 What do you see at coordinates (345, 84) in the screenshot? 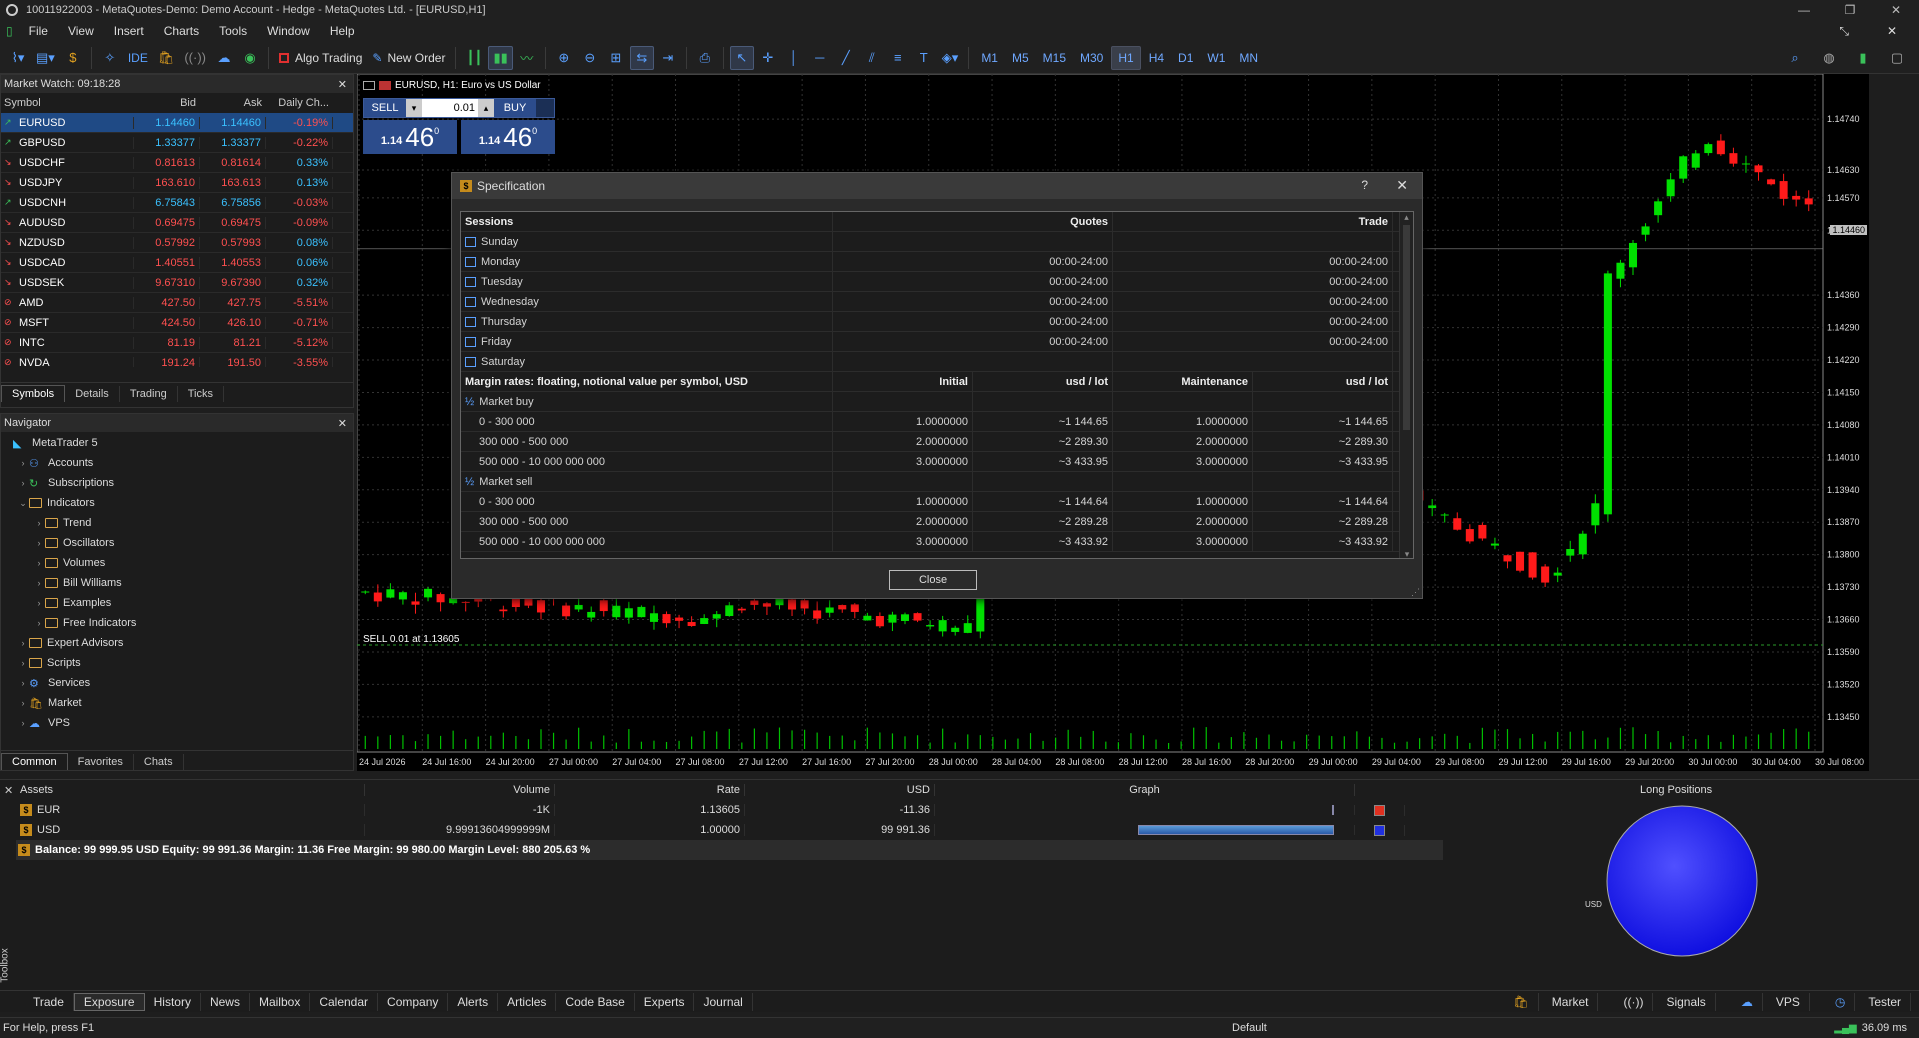
I see `market-watch-close-icon: ✕` at bounding box center [345, 84].